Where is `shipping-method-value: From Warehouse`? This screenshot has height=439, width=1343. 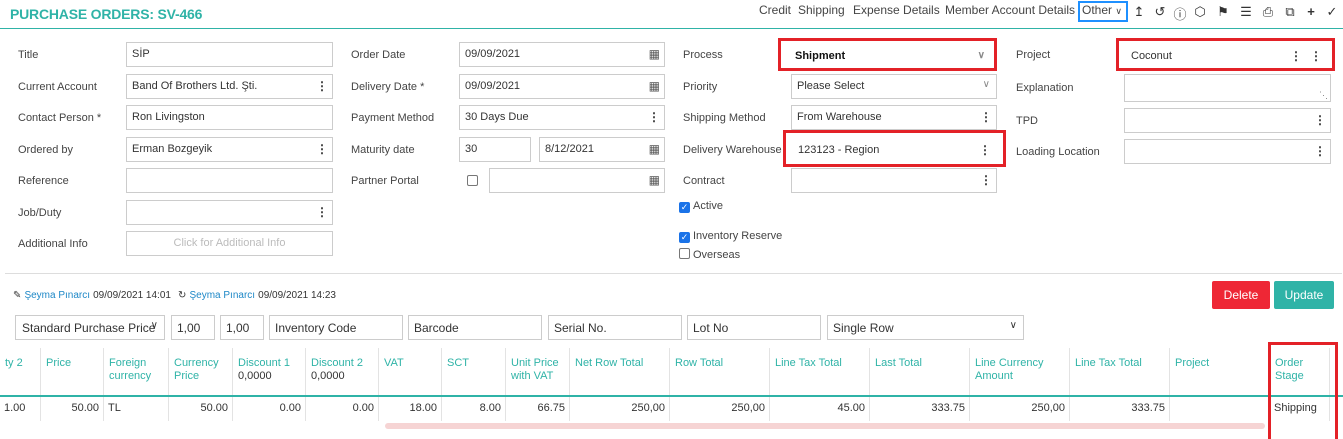 shipping-method-value: From Warehouse is located at coordinates (839, 117).